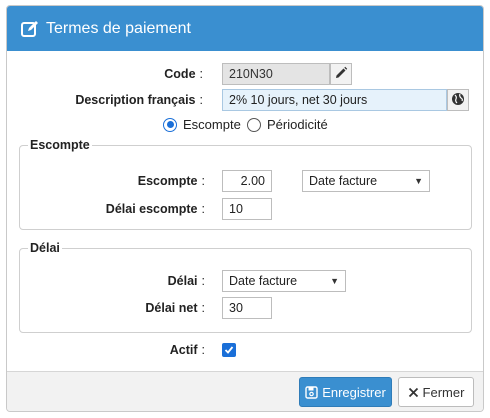 This screenshot has height=418, width=490. Describe the element at coordinates (183, 74) in the screenshot. I see `code-label: Code:` at that location.